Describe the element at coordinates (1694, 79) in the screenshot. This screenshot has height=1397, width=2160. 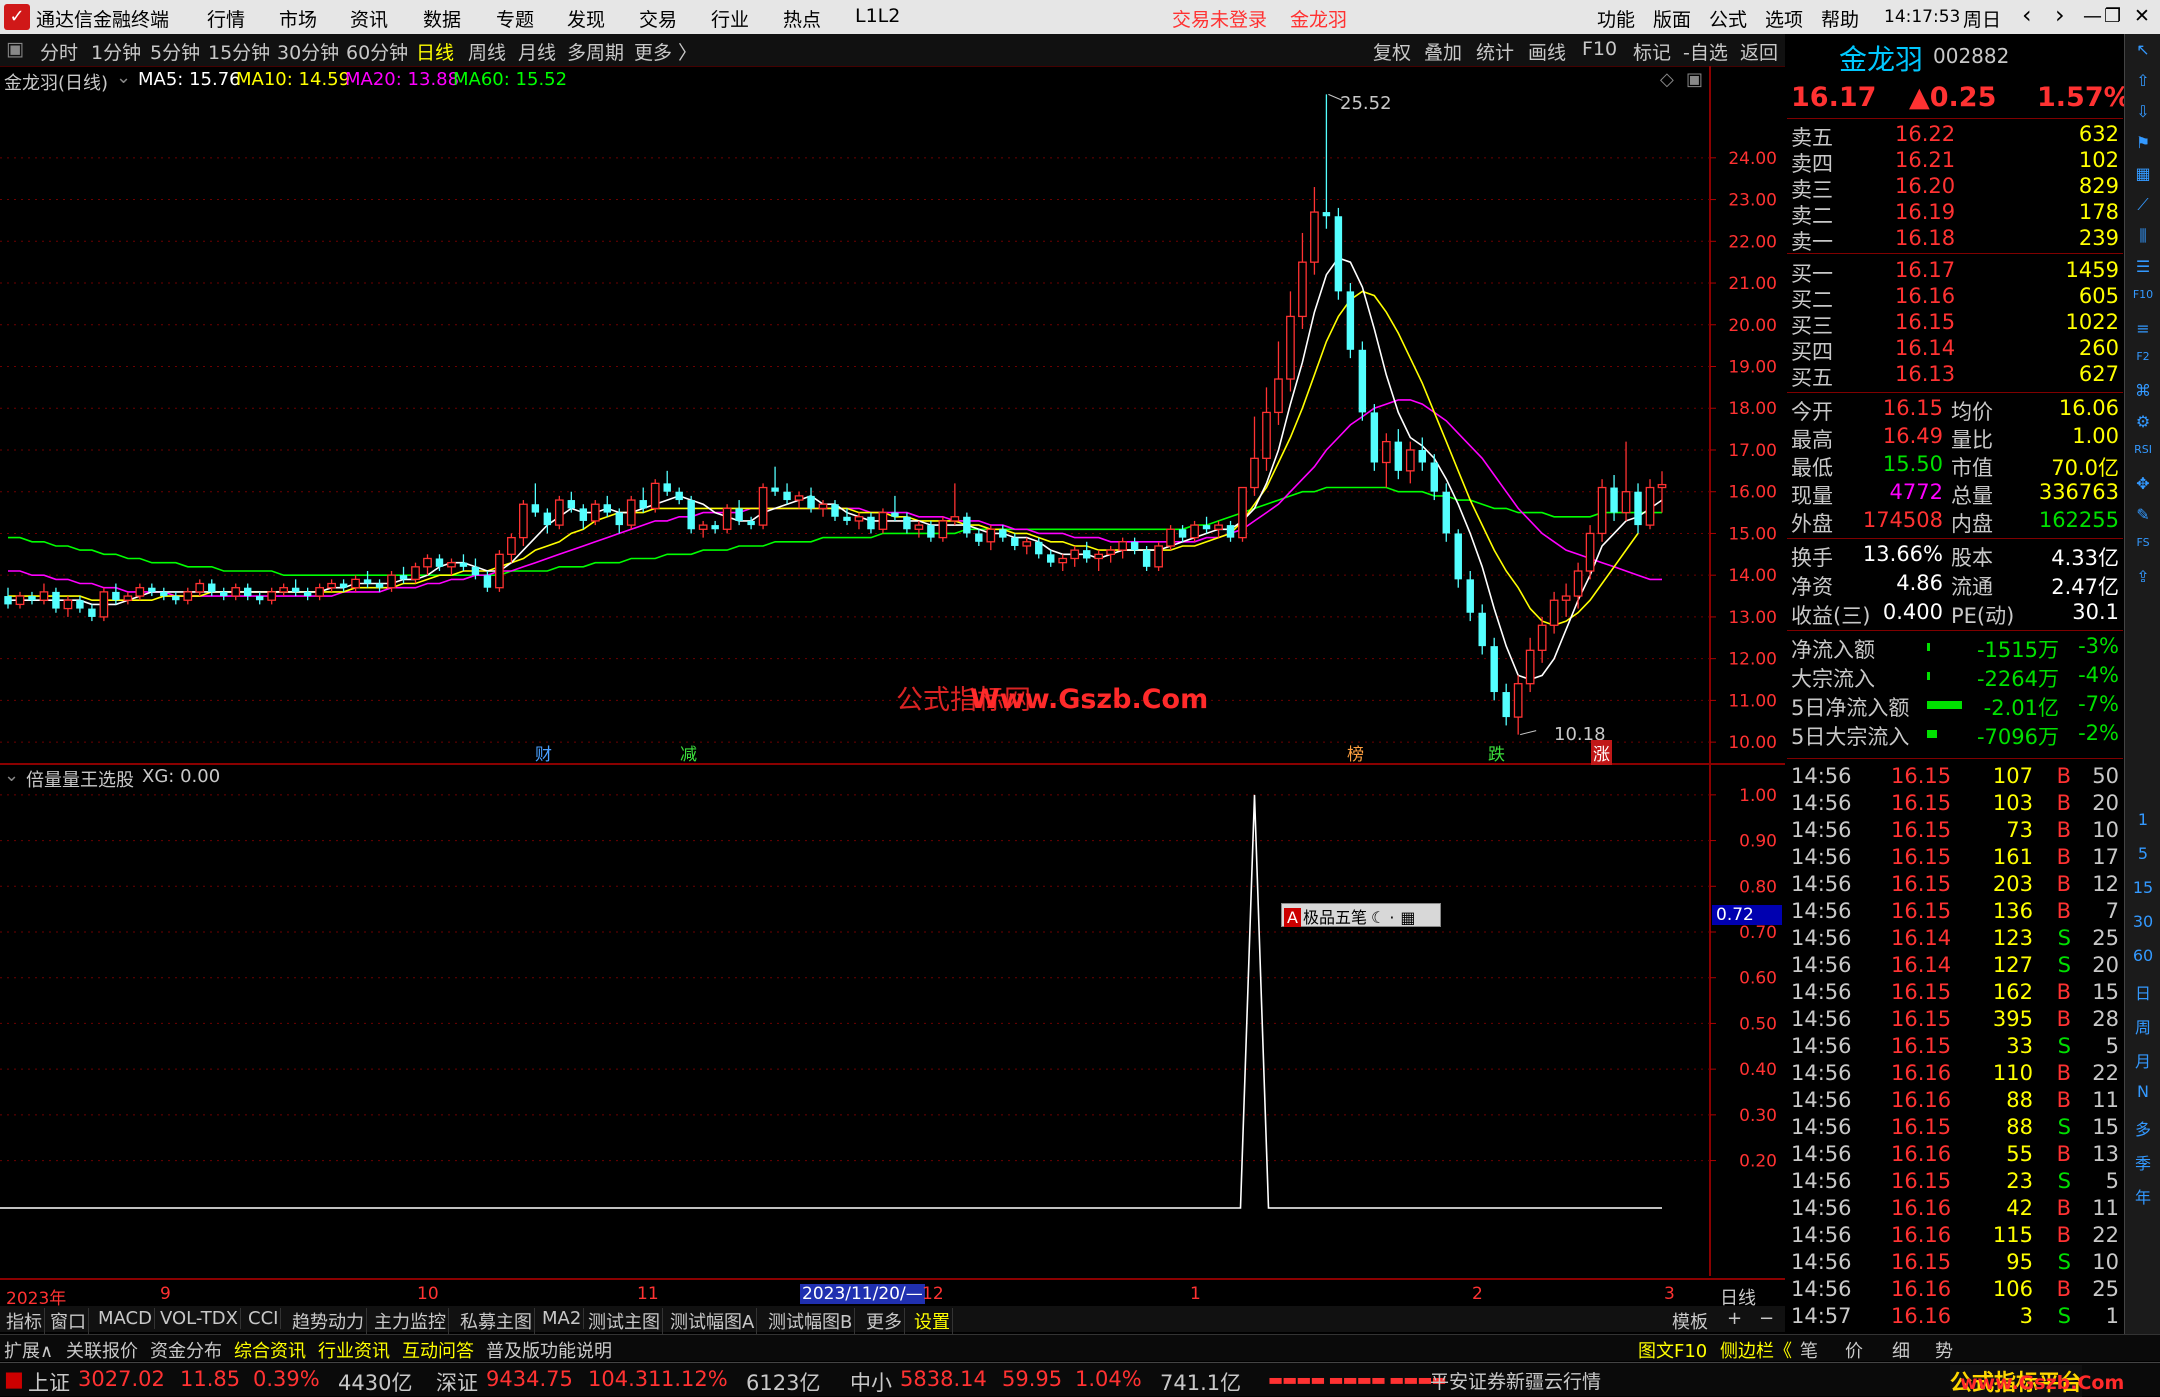
I see `window-icon: ▣` at that location.